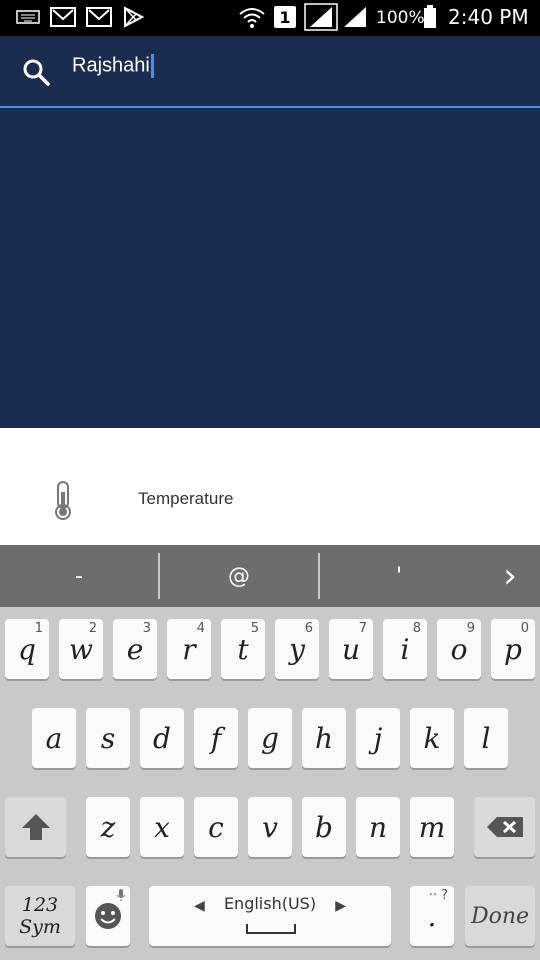 Image resolution: width=540 pixels, height=960 pixels. I want to click on key-i: i8, so click(405, 649).